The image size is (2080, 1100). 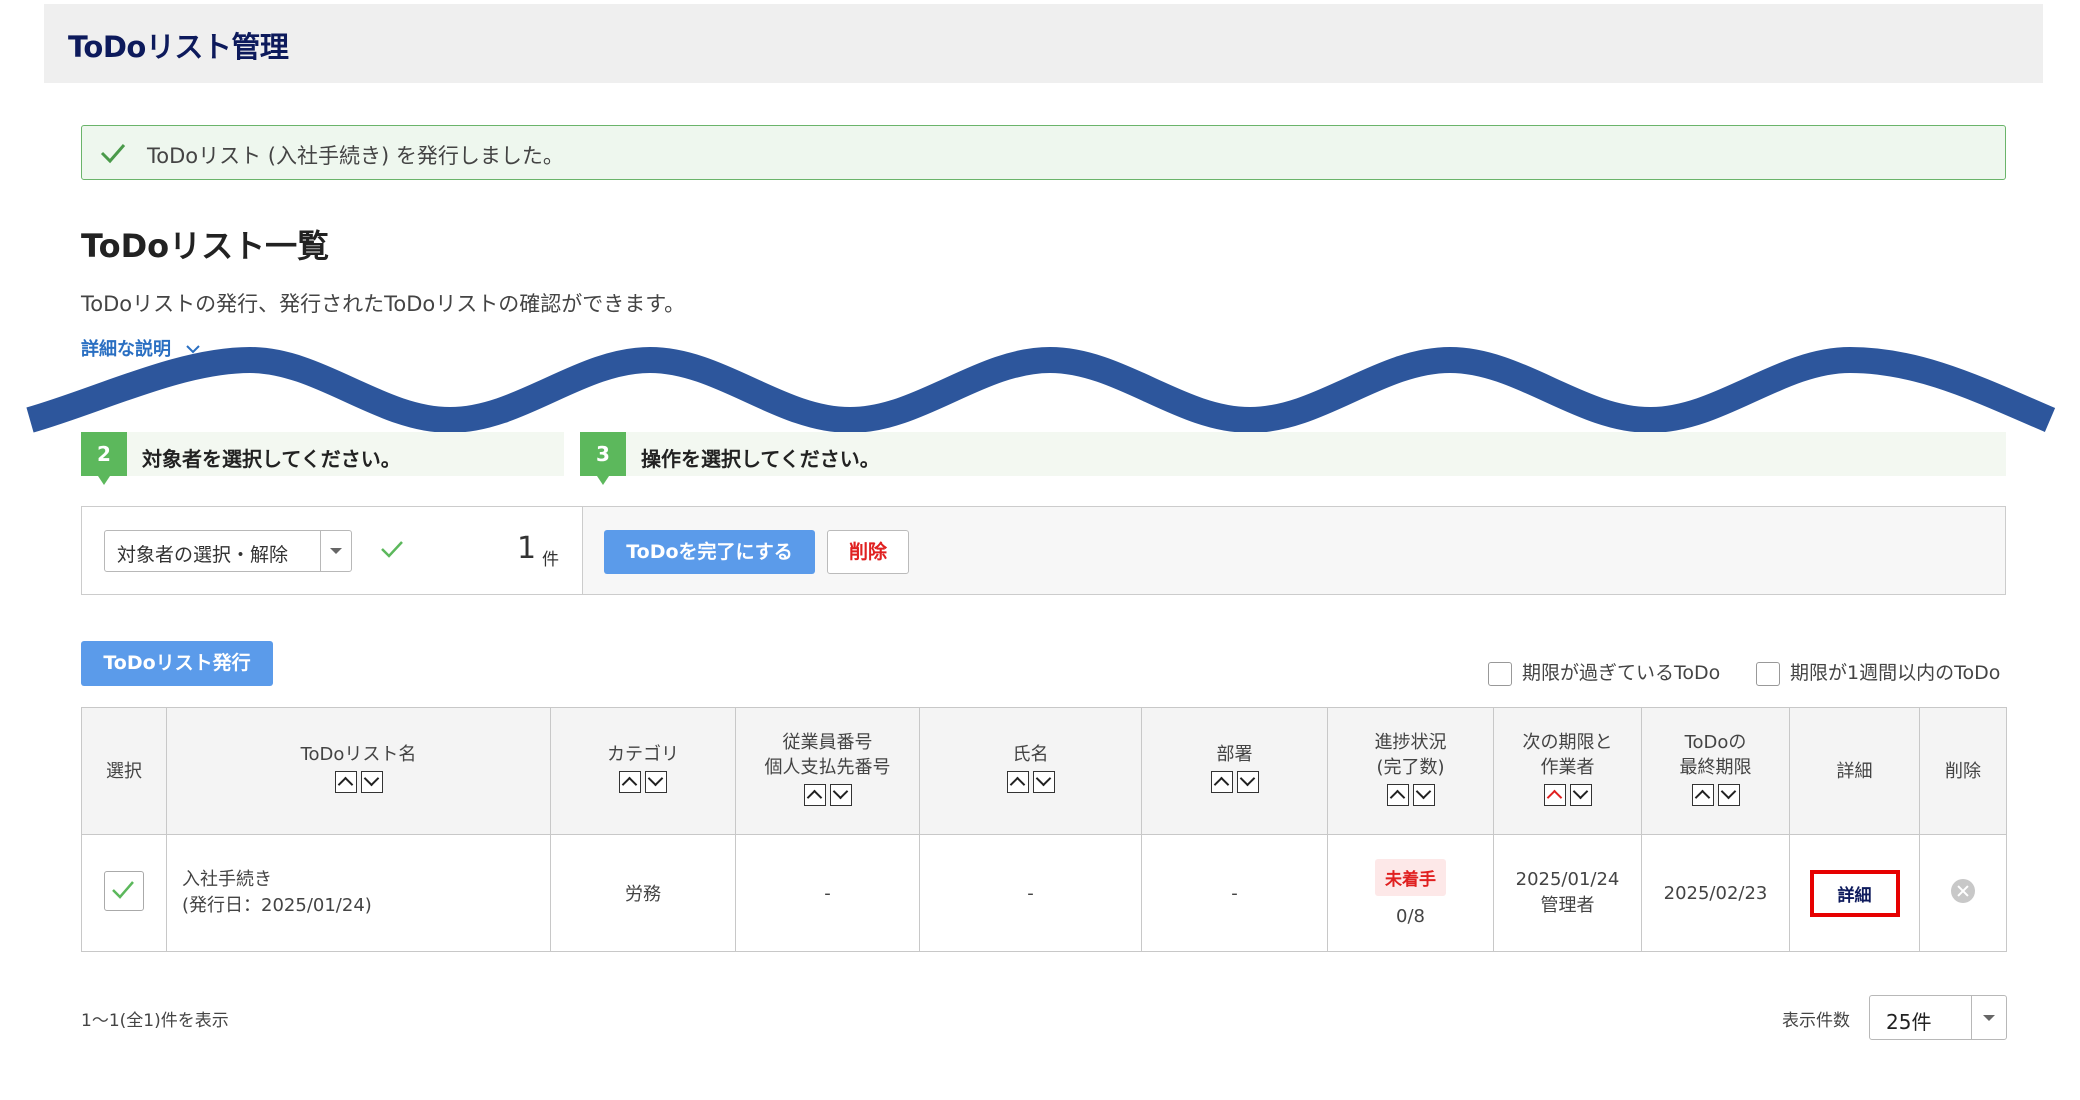 I want to click on col-department: 部署, so click(x=1234, y=771).